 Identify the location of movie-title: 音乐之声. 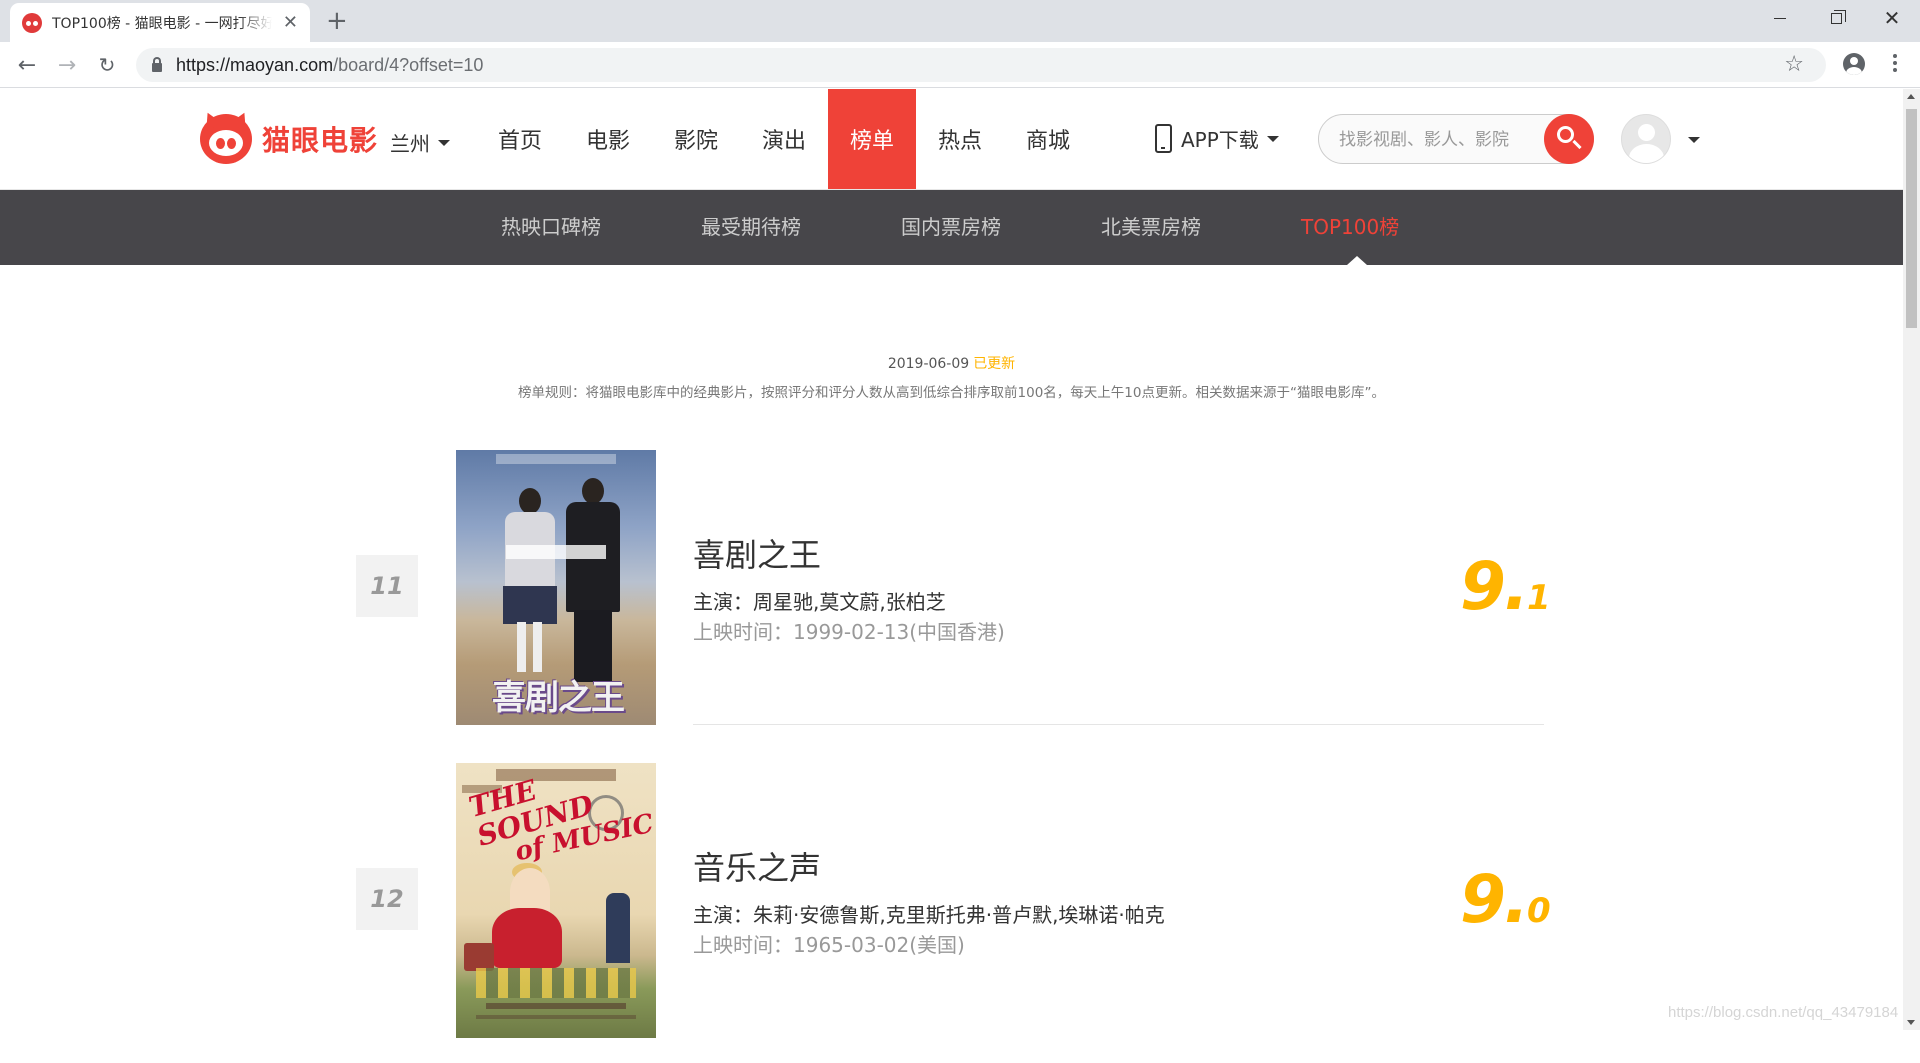
(757, 866).